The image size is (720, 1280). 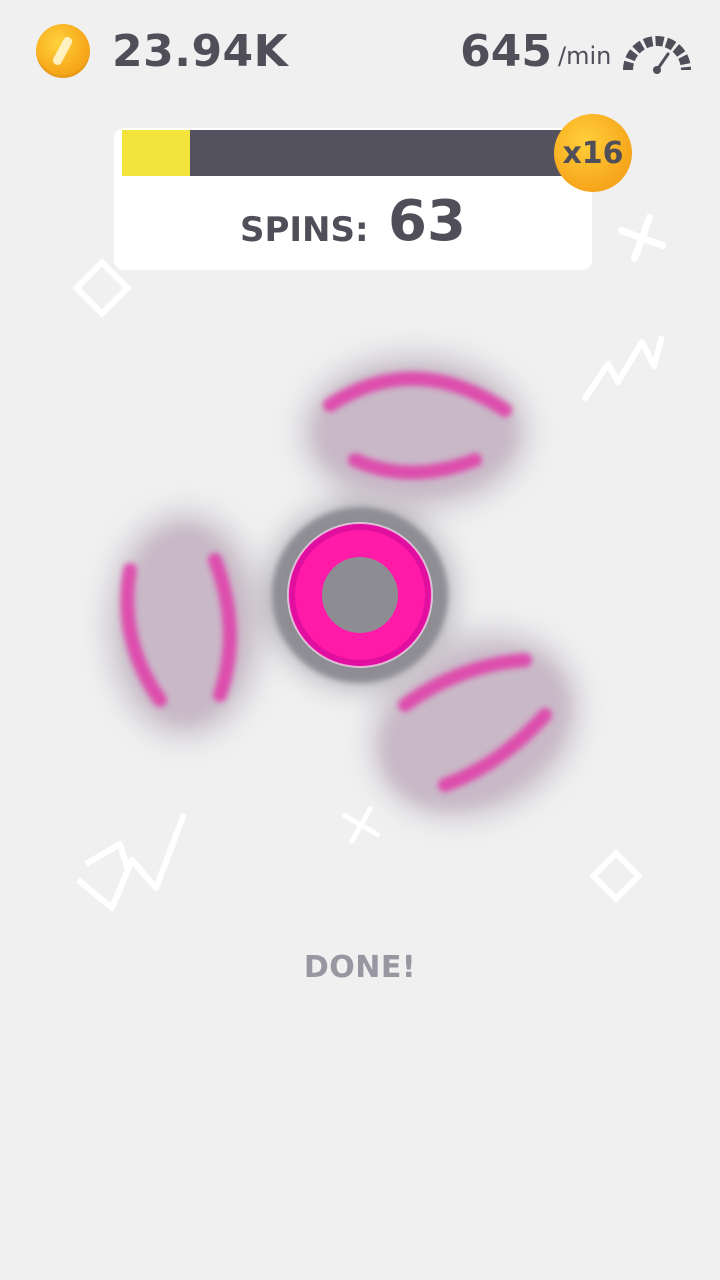 What do you see at coordinates (657, 55) in the screenshot?
I see `speedometer-icon` at bounding box center [657, 55].